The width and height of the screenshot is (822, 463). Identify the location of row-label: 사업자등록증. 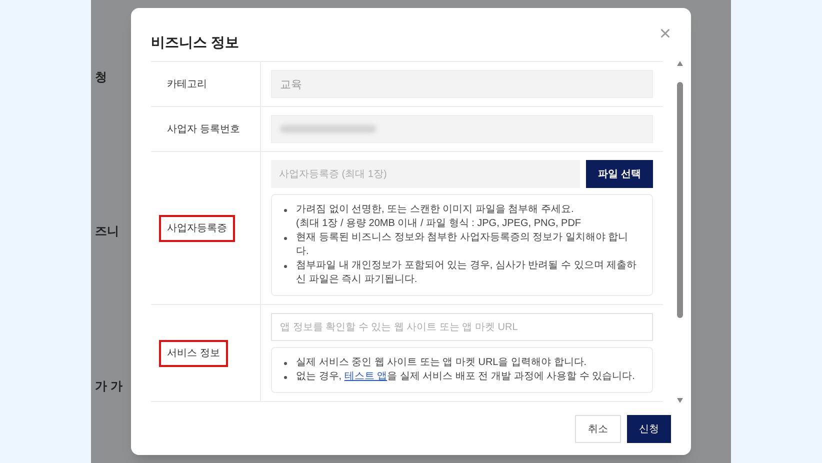
(197, 228).